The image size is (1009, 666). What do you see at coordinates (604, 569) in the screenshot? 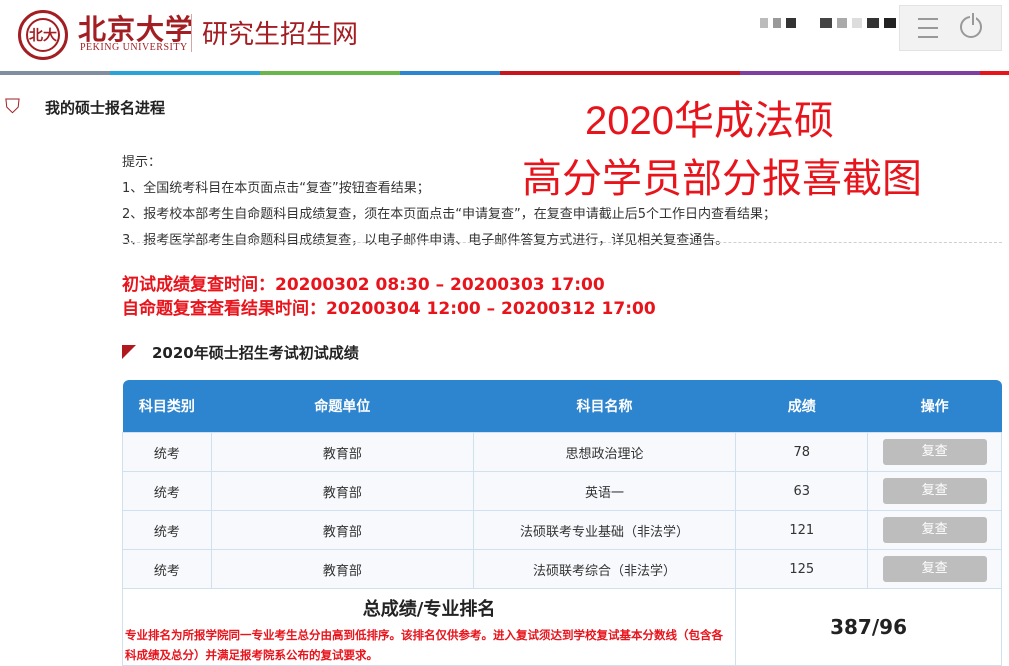
I see `cell-subject: 法硕联考综合（非法学）` at bounding box center [604, 569].